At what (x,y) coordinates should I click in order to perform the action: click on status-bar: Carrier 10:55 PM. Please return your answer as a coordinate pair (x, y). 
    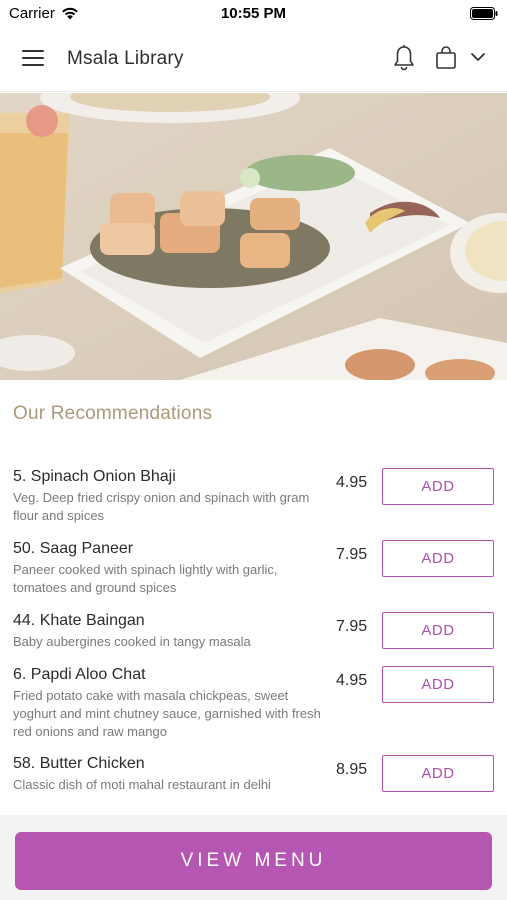
    Looking at the image, I should click on (253, 14).